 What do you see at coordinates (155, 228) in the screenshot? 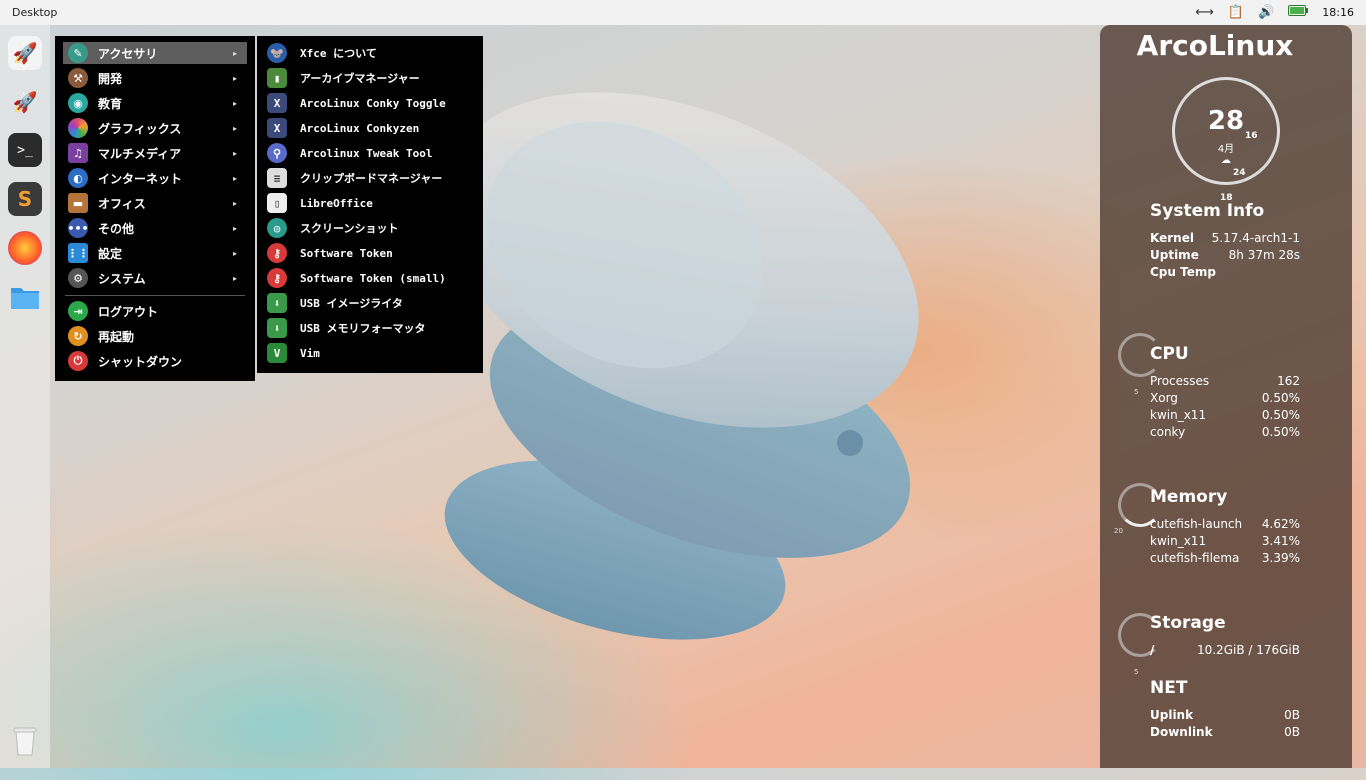
I see `menu-item-other: ••• その他 ▸` at bounding box center [155, 228].